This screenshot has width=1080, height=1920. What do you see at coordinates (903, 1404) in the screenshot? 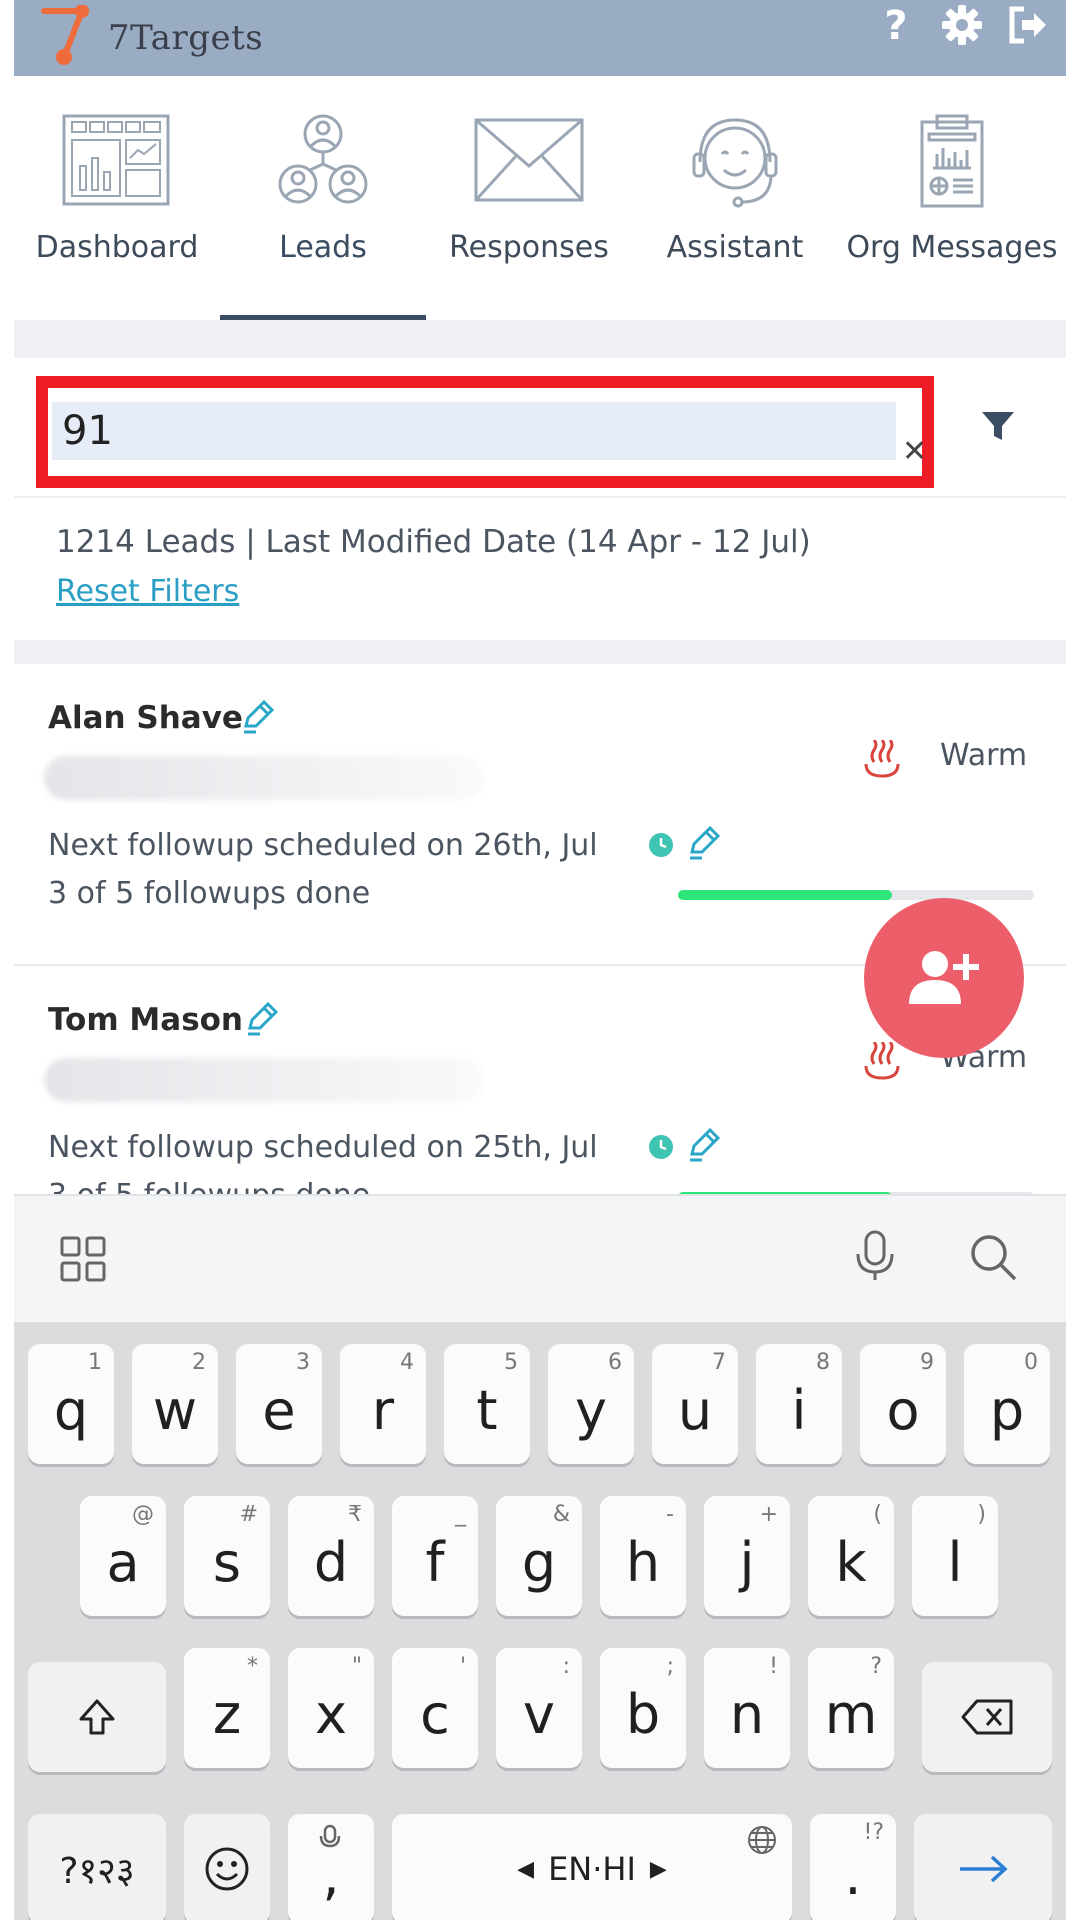
I see `key-row1-8: 9o` at bounding box center [903, 1404].